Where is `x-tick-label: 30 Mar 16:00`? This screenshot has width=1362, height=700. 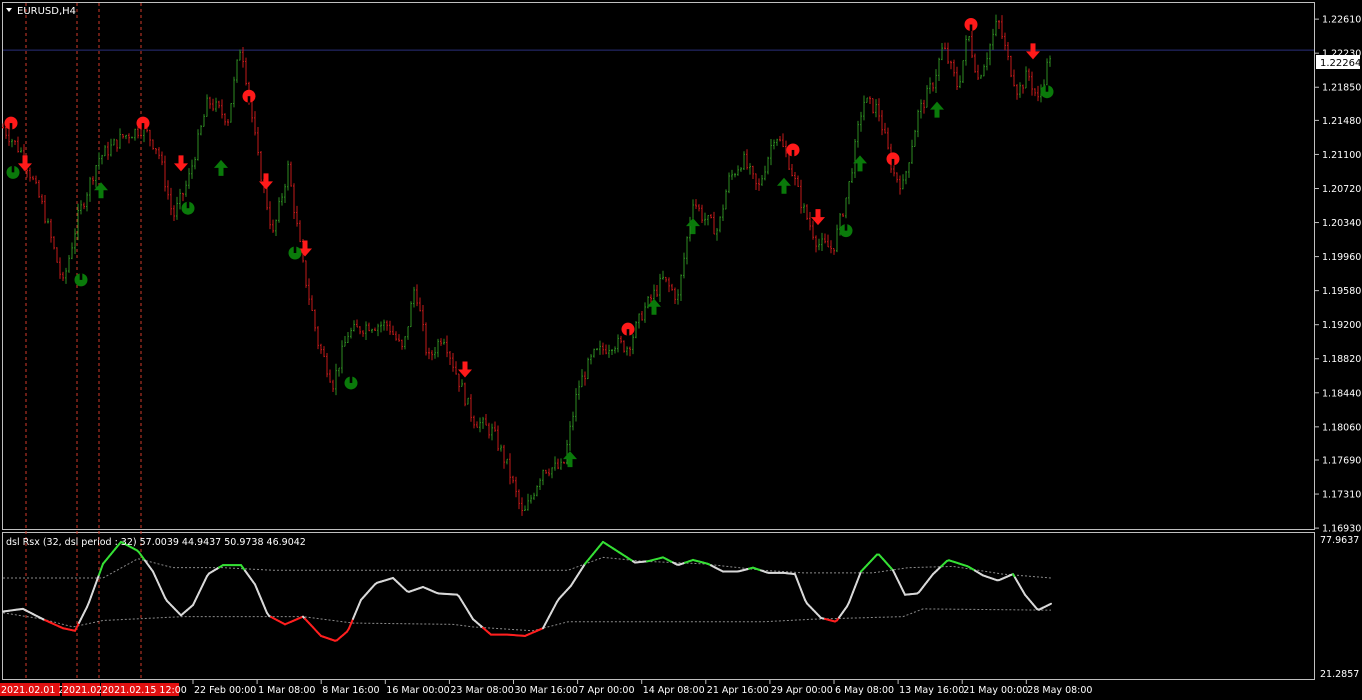
x-tick-label: 30 Mar 16:00 is located at coordinates (546, 690).